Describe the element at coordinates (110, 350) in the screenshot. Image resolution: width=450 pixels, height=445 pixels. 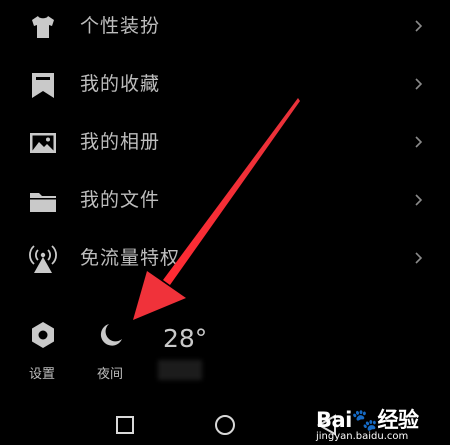
I see `night-mode-button: 夜间` at that location.